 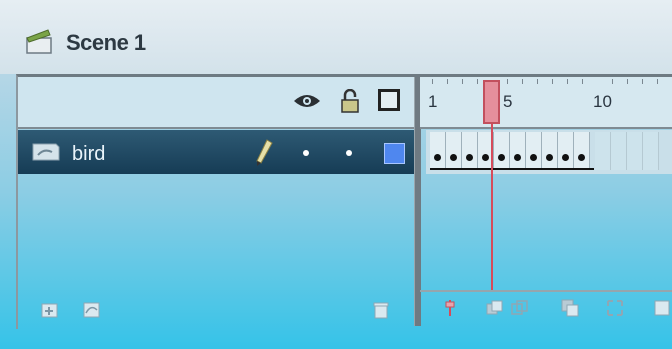 What do you see at coordinates (306, 153) in the screenshot?
I see `visibility-dot` at bounding box center [306, 153].